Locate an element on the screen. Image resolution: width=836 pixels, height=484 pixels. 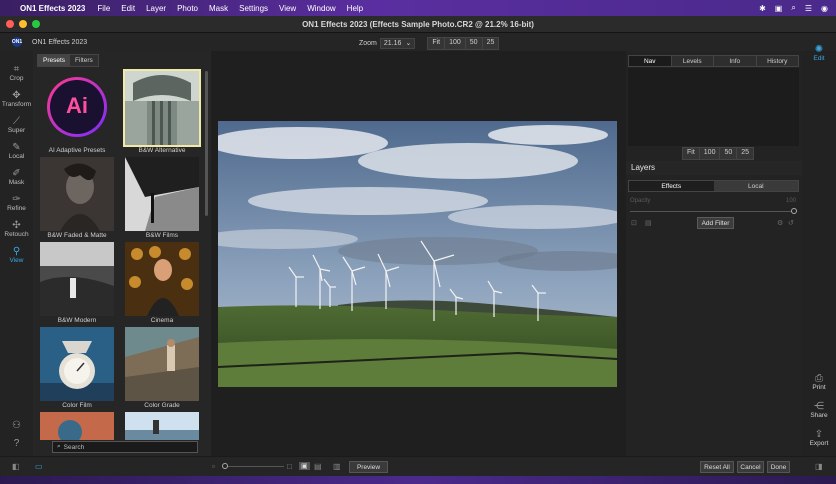
zoom-value-select: 21.16 ⌄ is located at coordinates (397, 43).